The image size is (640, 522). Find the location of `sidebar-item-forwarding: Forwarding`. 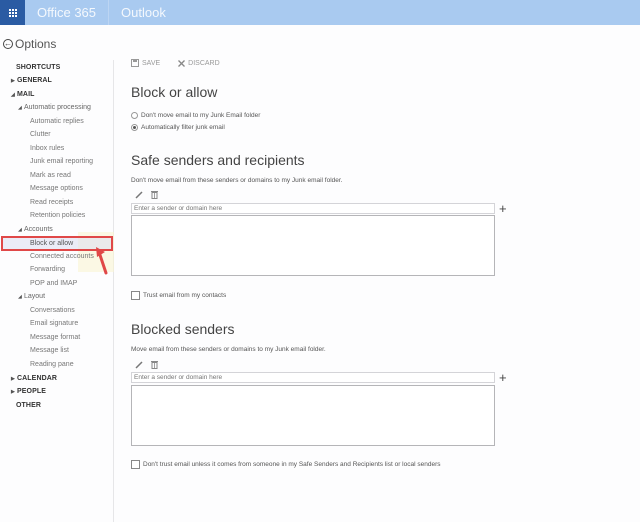

sidebar-item-forwarding: Forwarding is located at coordinates (47, 269).